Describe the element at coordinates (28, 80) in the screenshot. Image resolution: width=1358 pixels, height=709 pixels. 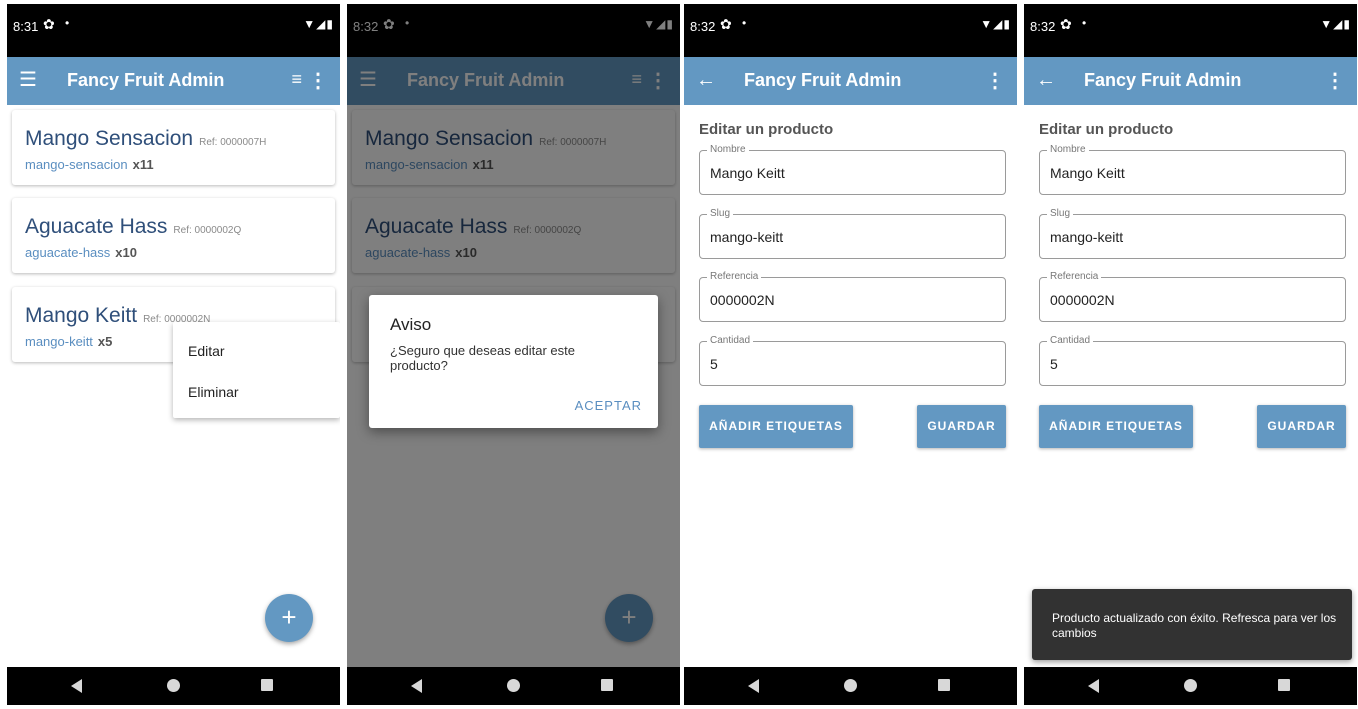
I see `hamburger-menu-icon: ☰` at that location.